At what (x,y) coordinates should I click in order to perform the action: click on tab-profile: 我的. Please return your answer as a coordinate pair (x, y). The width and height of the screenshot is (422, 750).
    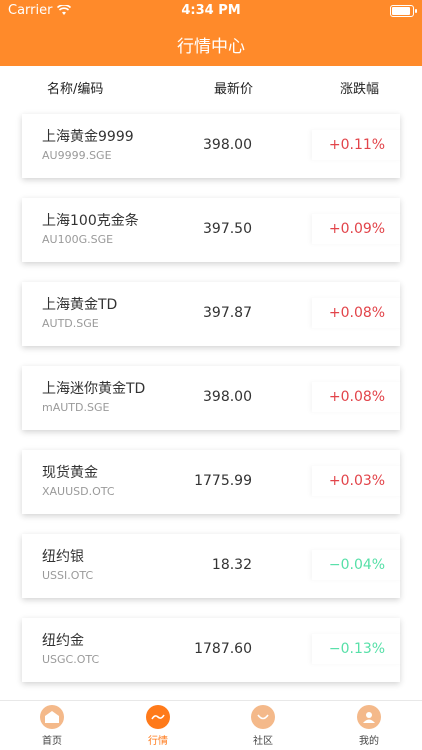
    Looking at the image, I should click on (369, 726).